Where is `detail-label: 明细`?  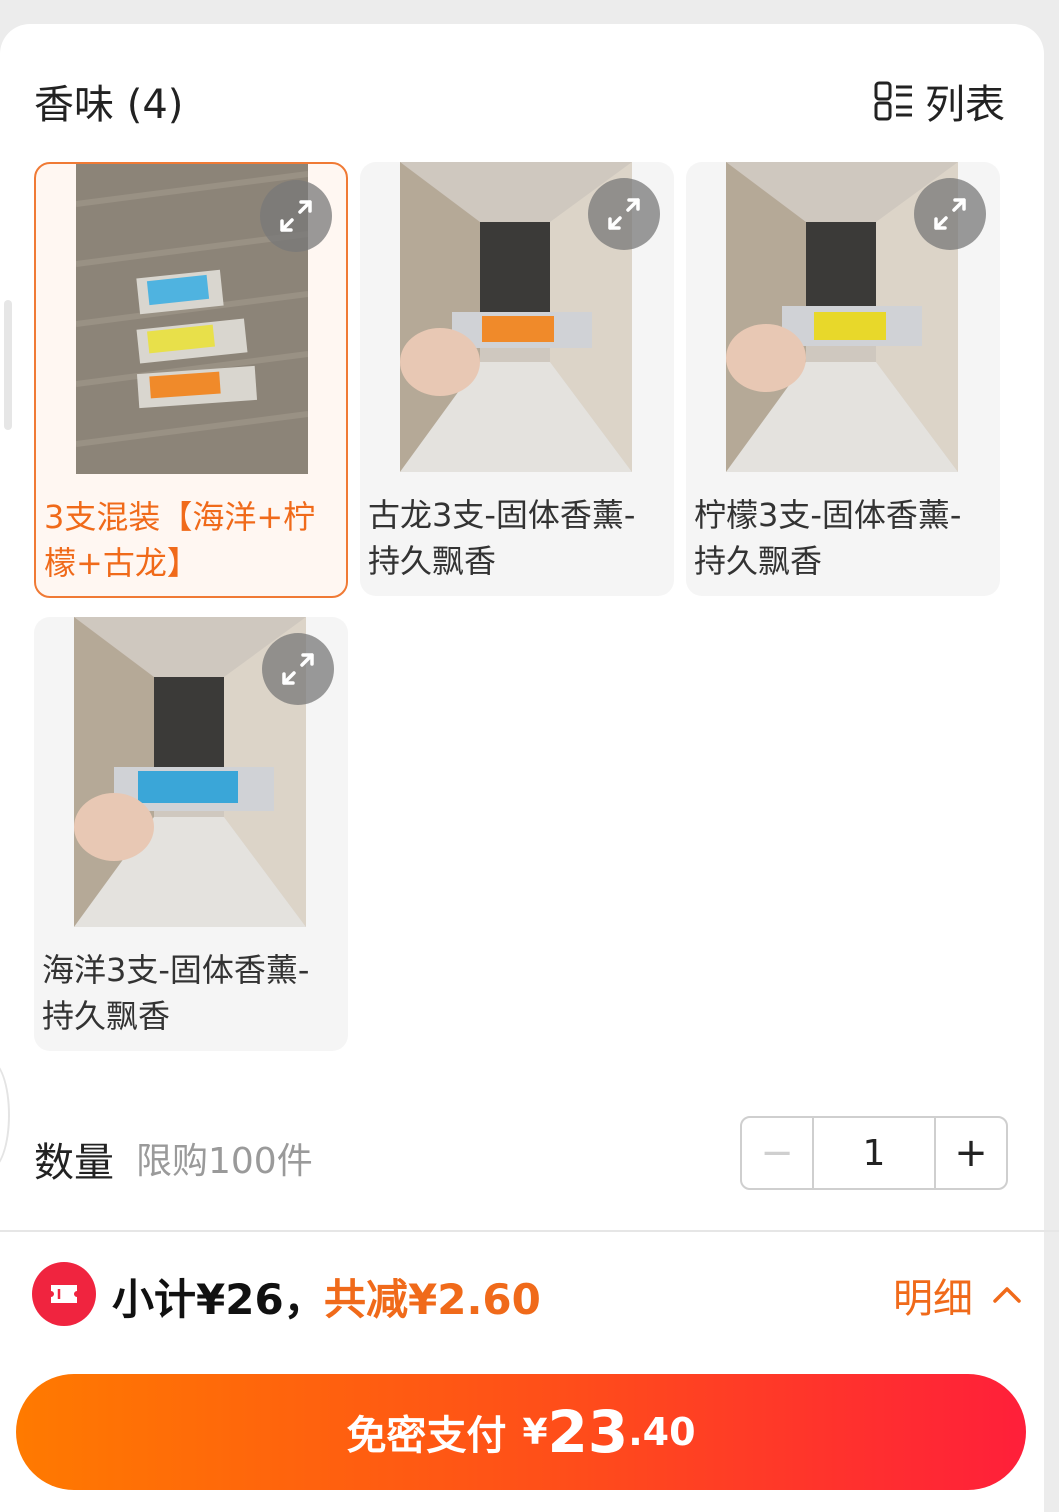 detail-label: 明细 is located at coordinates (933, 1299).